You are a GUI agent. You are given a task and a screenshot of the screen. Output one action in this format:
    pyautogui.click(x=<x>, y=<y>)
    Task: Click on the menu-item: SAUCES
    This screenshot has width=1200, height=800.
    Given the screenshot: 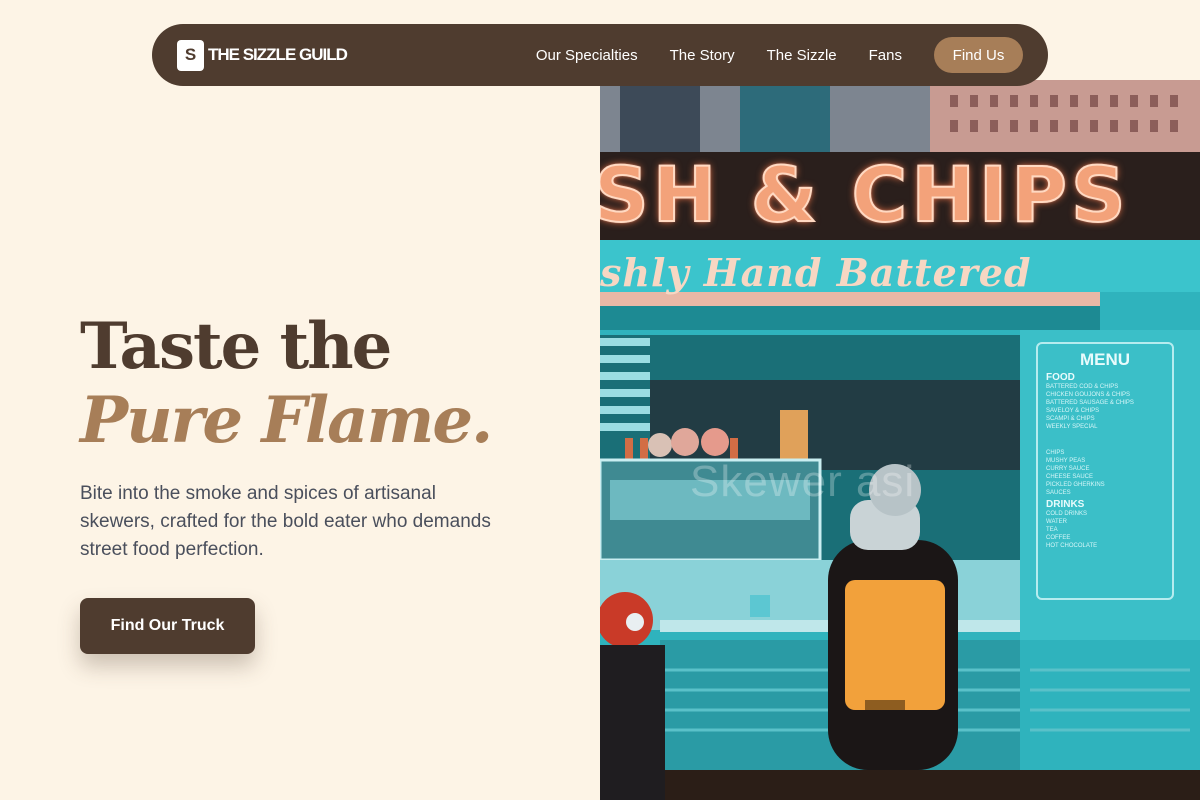 What is the action you would take?
    pyautogui.click(x=1058, y=493)
    